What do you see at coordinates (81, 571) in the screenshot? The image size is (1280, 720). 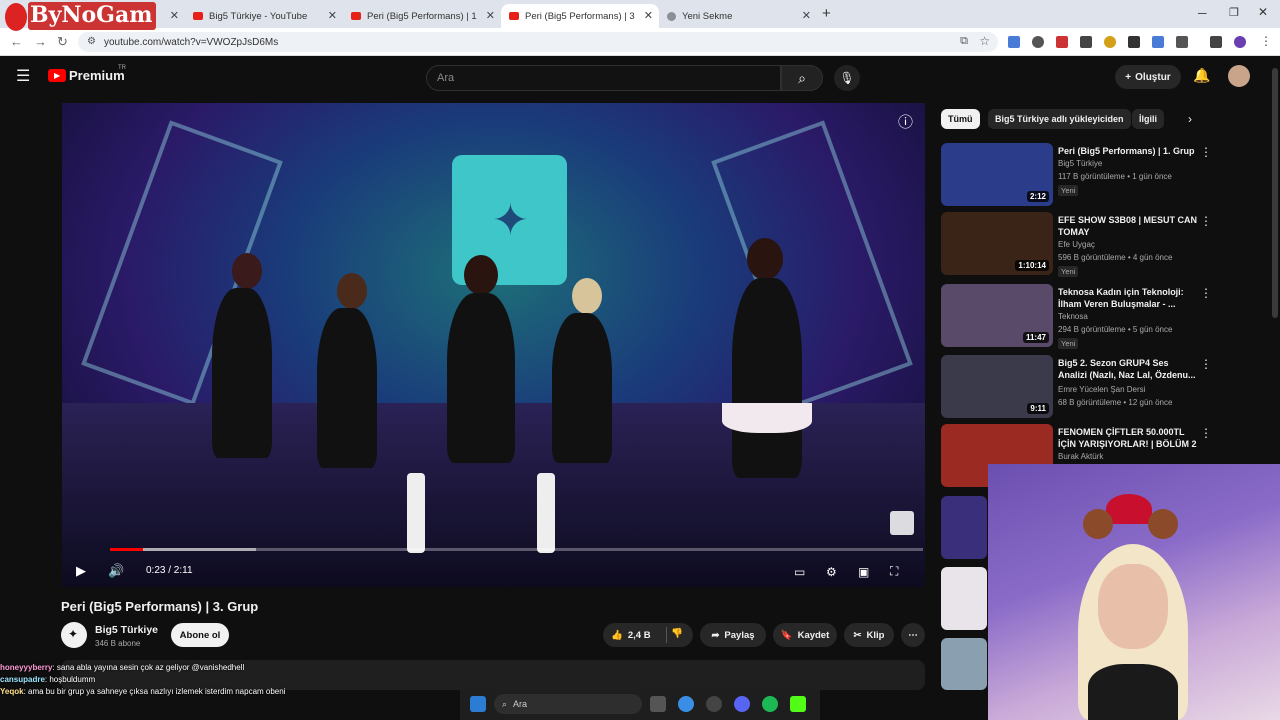 I see `play-icon: ▶` at bounding box center [81, 571].